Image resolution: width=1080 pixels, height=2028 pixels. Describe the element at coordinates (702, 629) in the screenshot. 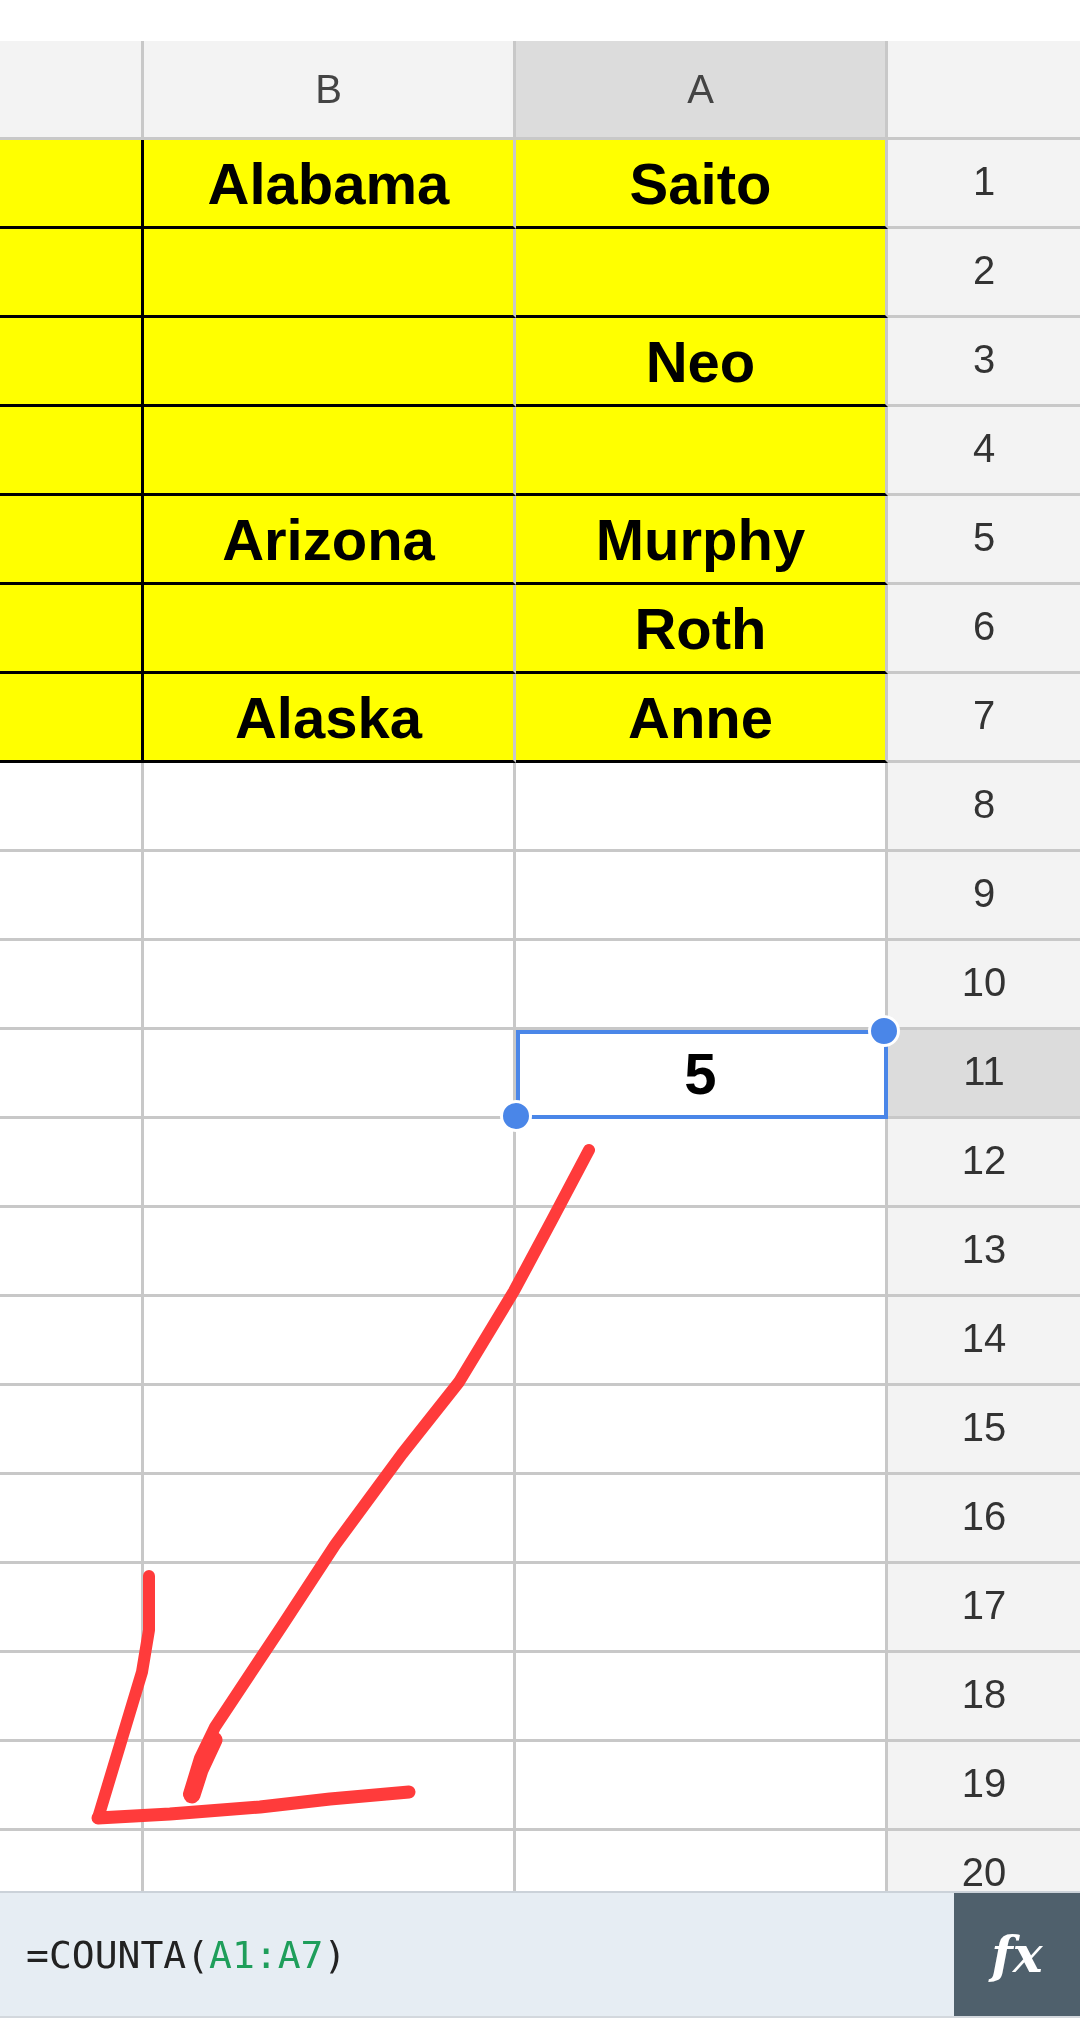

I see `table-cell: Roth` at that location.